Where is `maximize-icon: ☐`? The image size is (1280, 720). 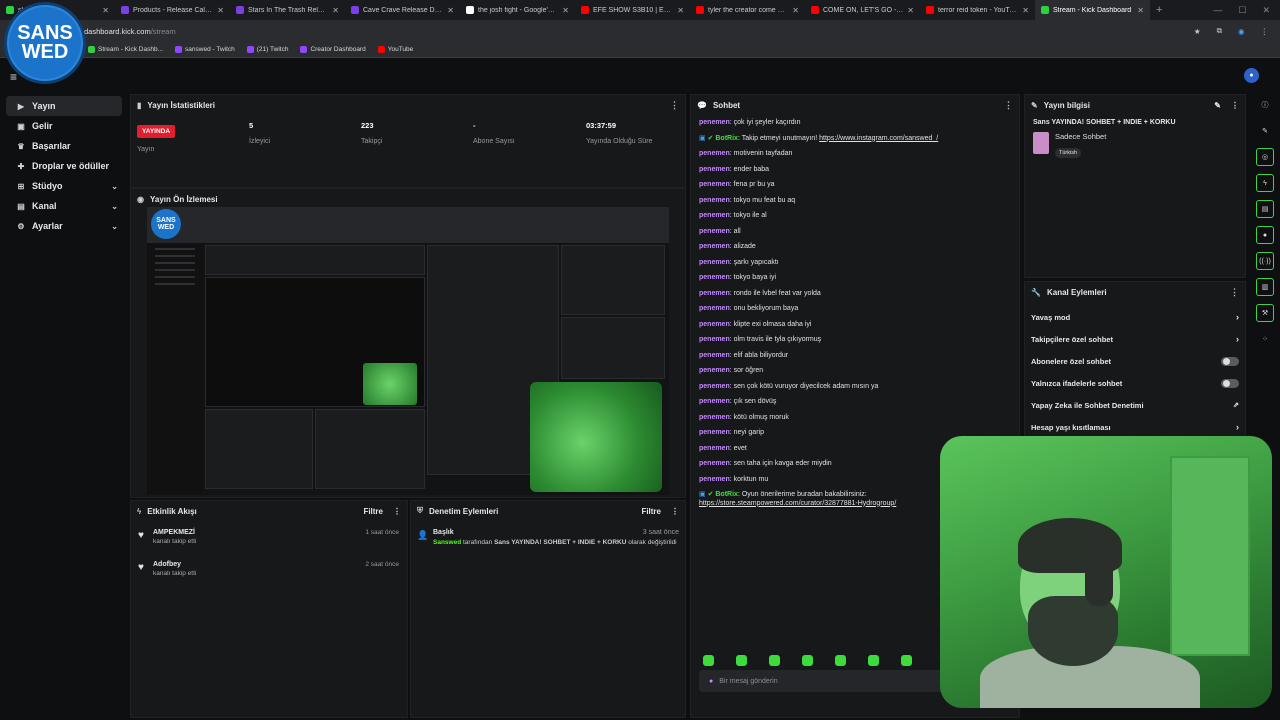 maximize-icon: ☐ is located at coordinates (1242, 10).